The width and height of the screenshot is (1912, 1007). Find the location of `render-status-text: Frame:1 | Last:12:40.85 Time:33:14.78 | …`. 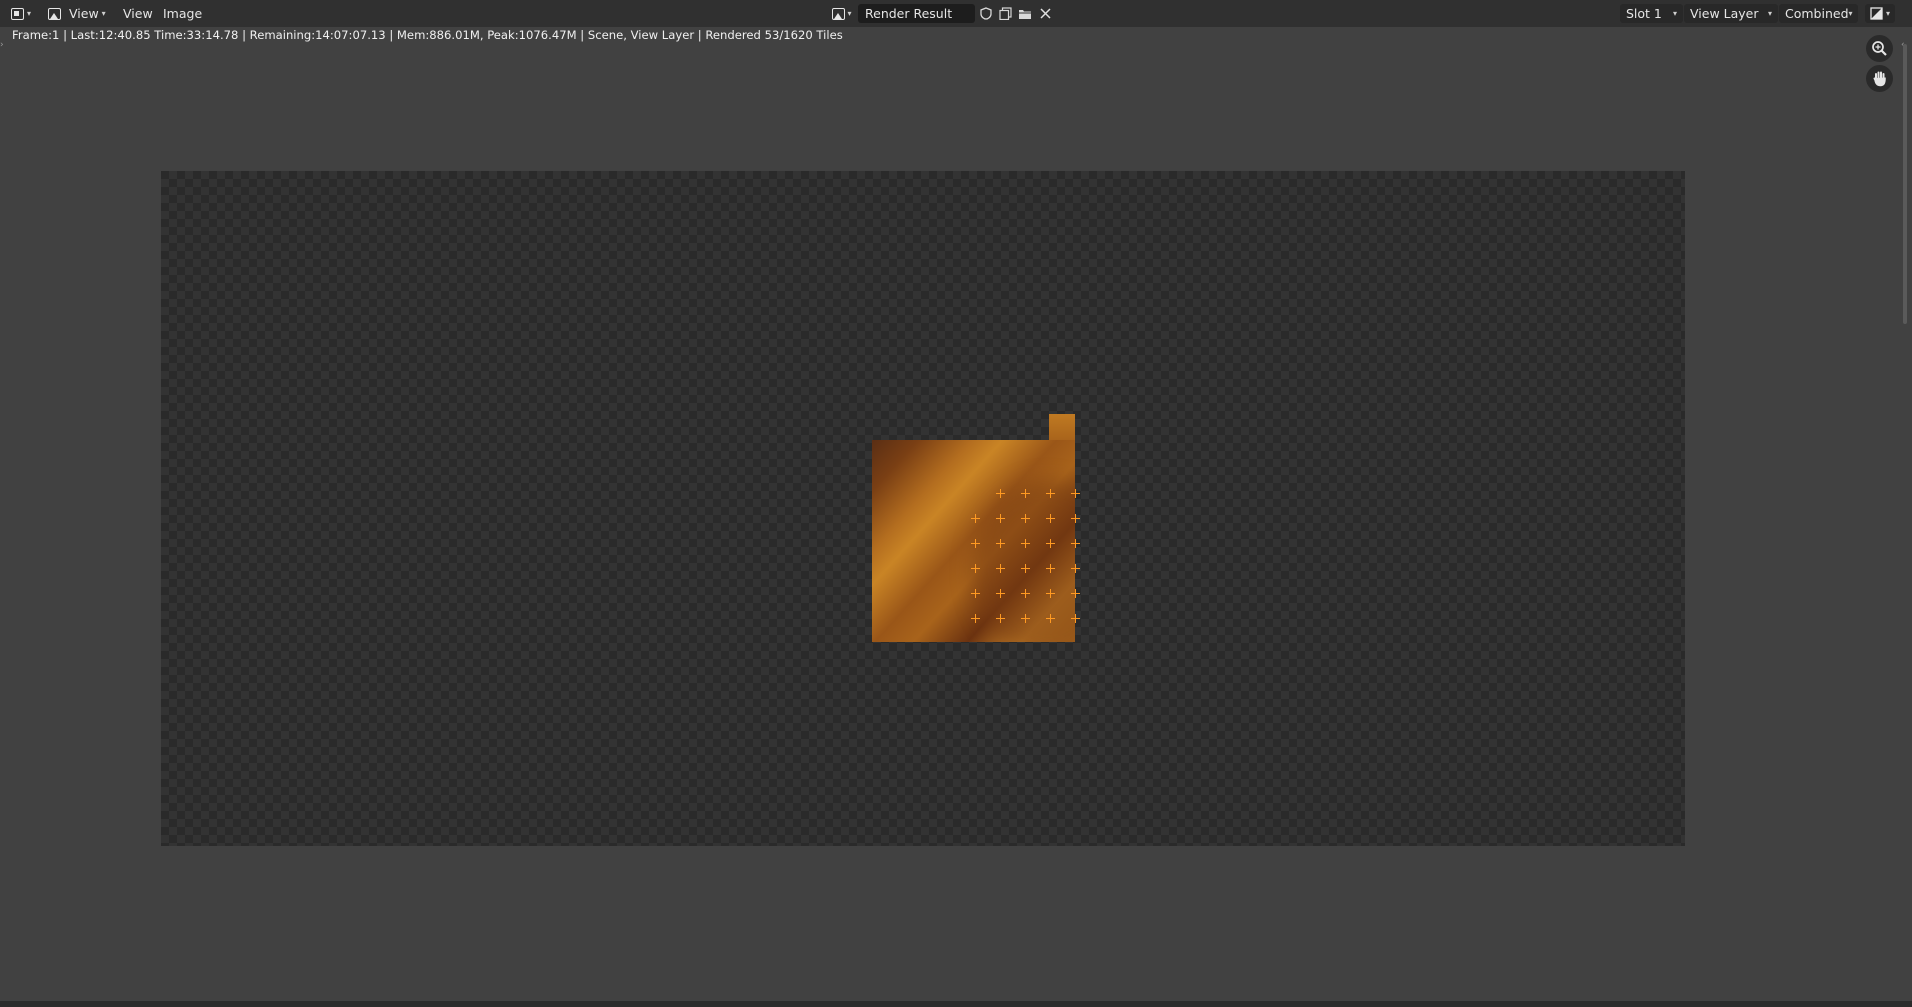

render-status-text: Frame:1 | Last:12:40.85 Time:33:14.78 | … is located at coordinates (427, 35).